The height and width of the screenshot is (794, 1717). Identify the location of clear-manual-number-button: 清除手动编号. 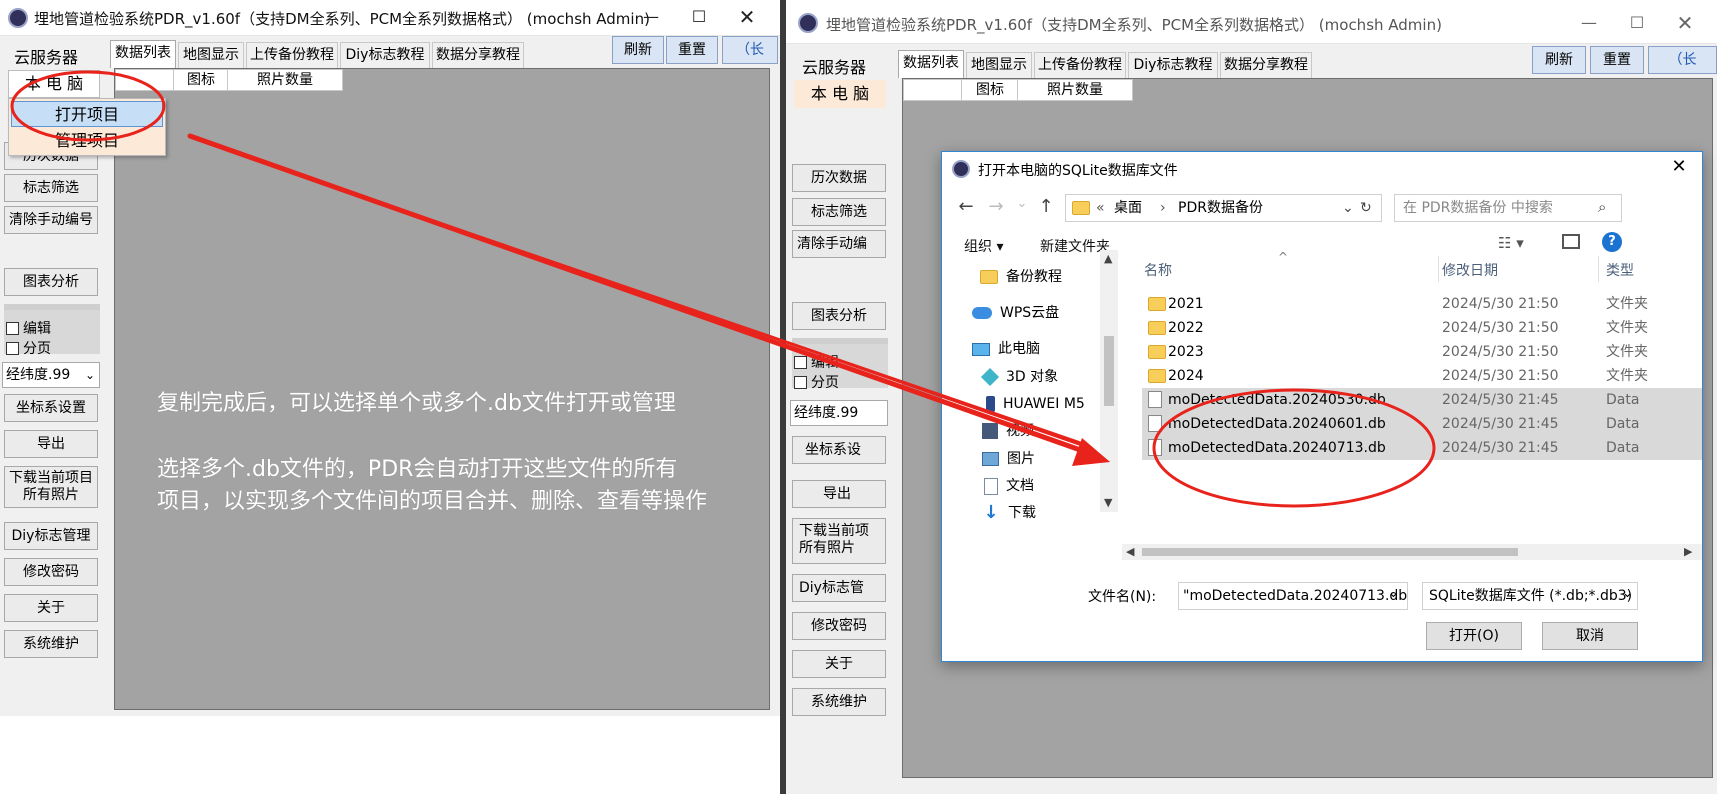
(51, 220).